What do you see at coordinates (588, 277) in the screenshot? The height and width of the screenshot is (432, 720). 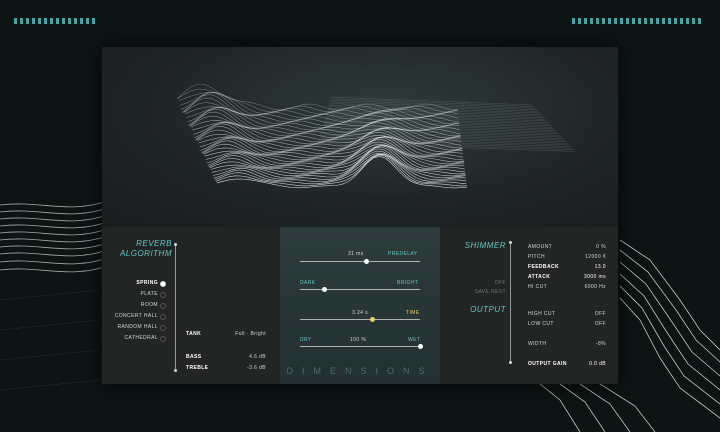 I see `shimmer-param-value: 3000 ms` at bounding box center [588, 277].